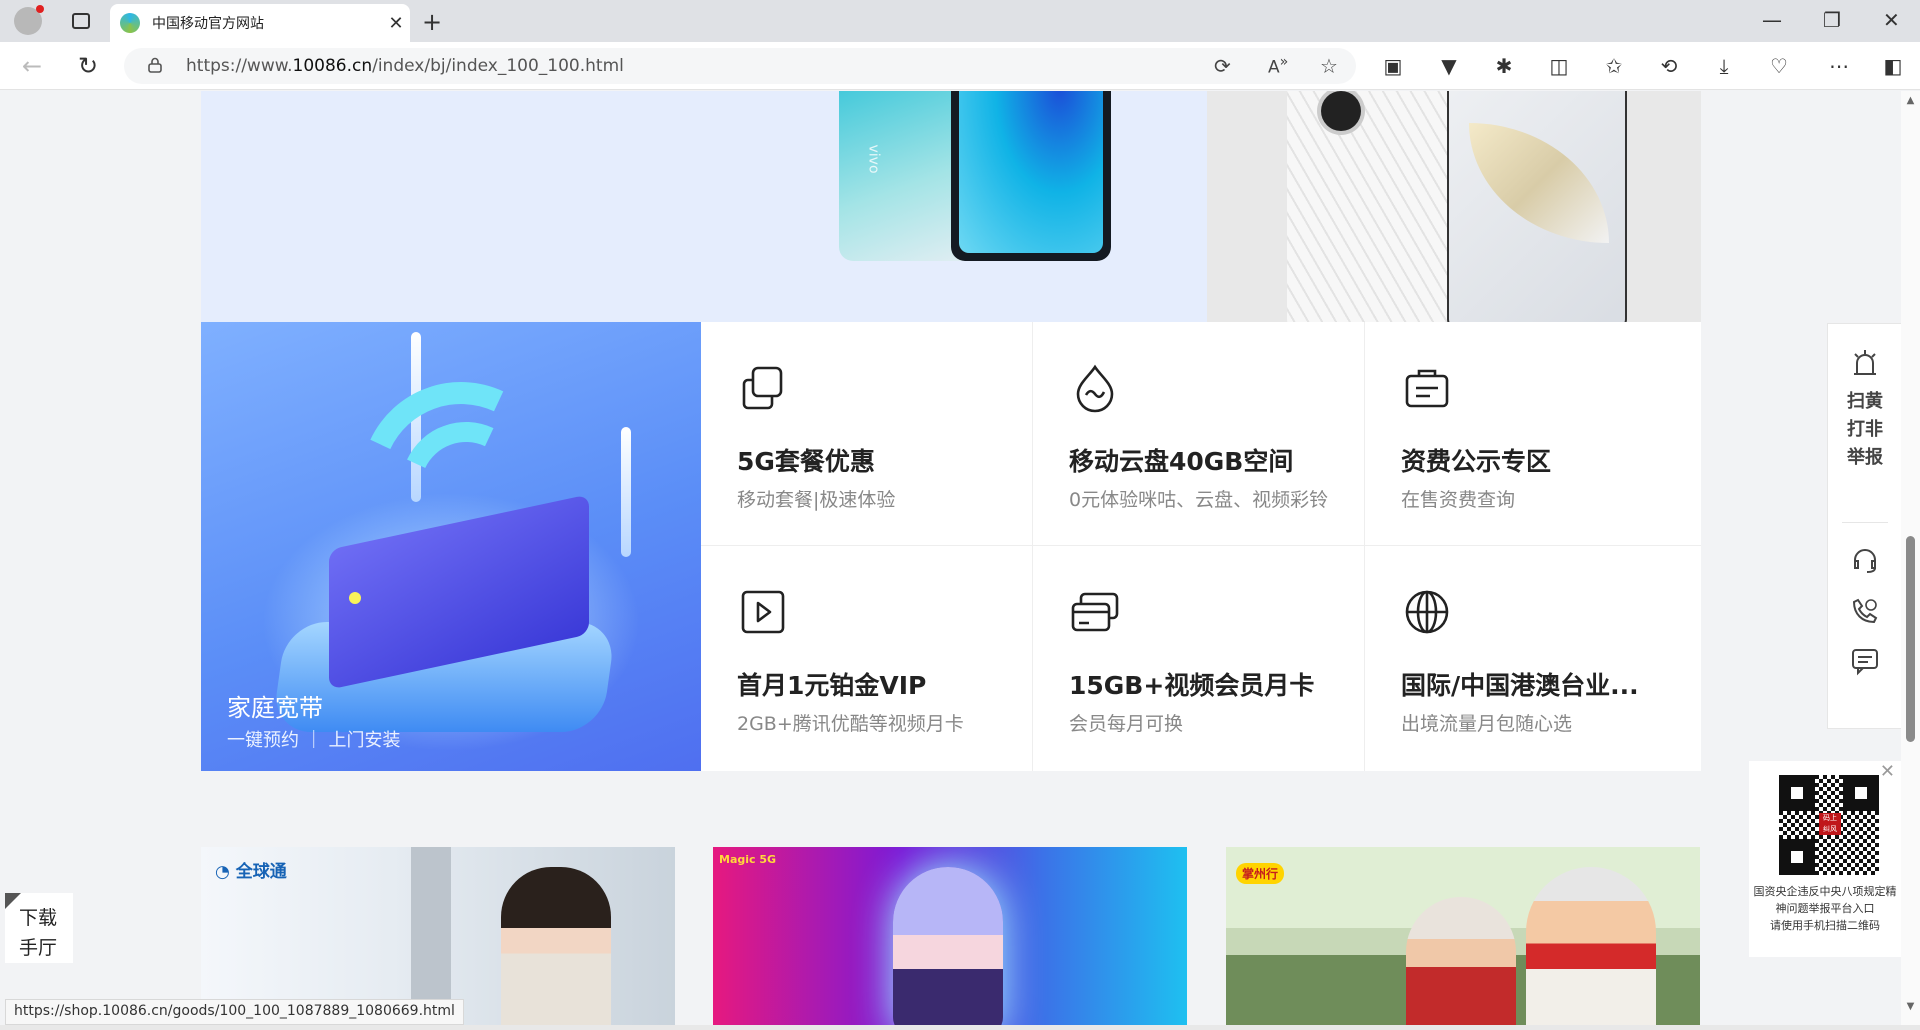  What do you see at coordinates (1199, 434) in the screenshot?
I see `service-cloud-drive: 移动云盘40GB空间 0元体验咪咕、云盘、视频彩铃` at bounding box center [1199, 434].